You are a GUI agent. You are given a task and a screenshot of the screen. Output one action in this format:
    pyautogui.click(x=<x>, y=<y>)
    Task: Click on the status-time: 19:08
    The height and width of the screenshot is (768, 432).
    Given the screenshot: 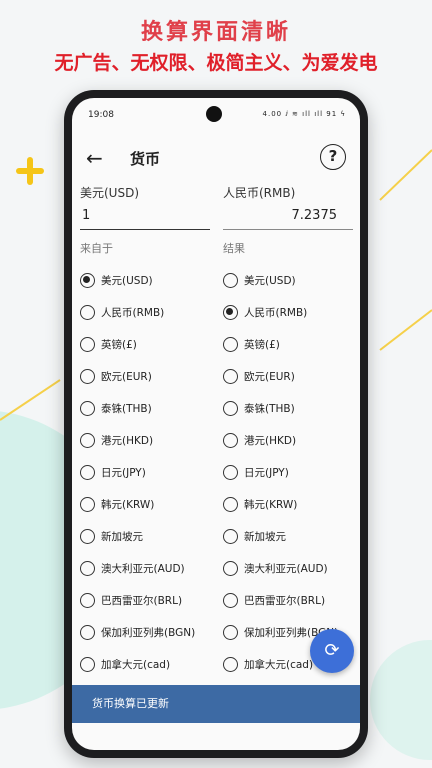 What is the action you would take?
    pyautogui.click(x=101, y=115)
    